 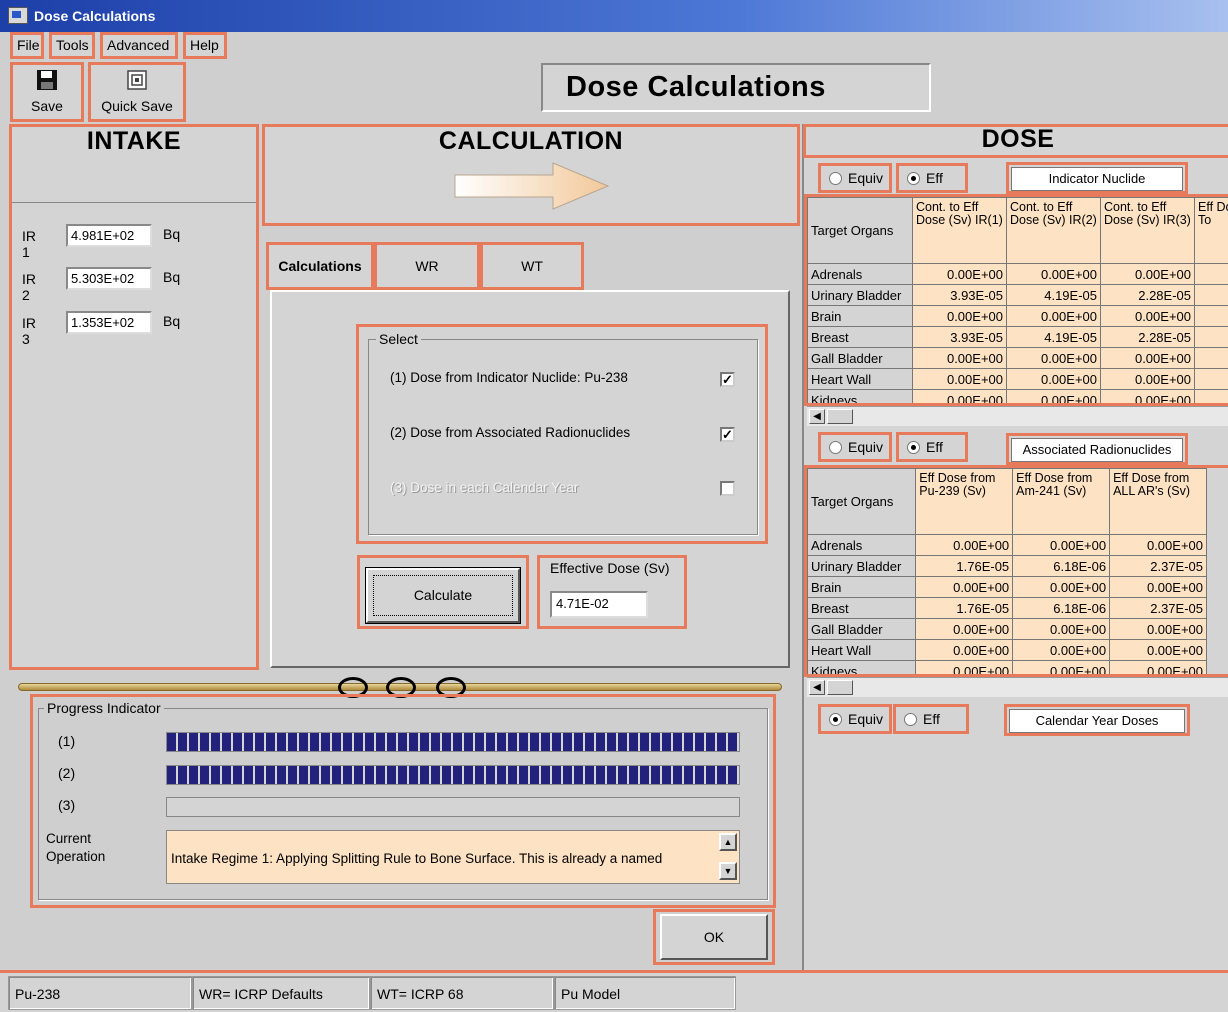 I want to click on ir2-label: IR 2, so click(x=29, y=287).